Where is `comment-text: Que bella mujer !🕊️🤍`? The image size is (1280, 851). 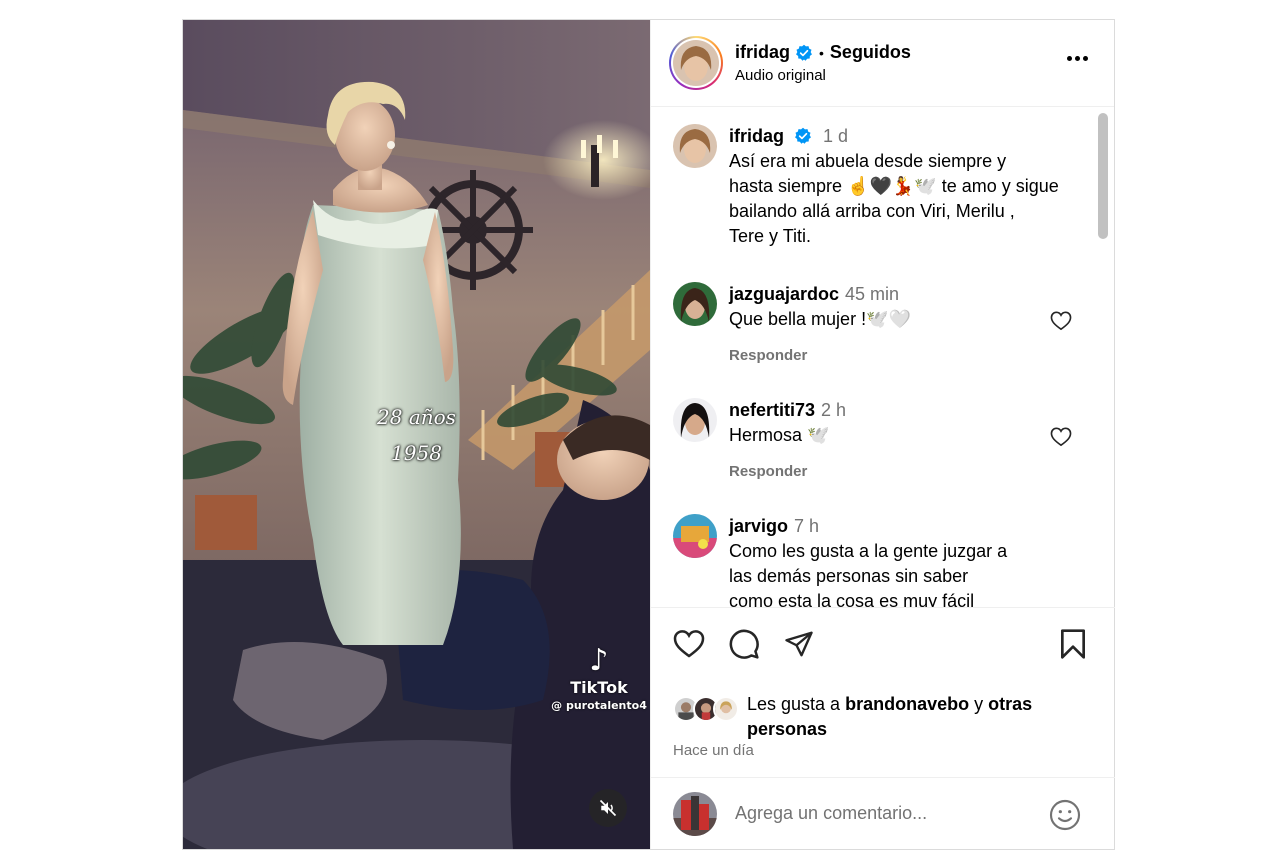 comment-text: Que bella mujer !🕊️🤍 is located at coordinates (820, 319).